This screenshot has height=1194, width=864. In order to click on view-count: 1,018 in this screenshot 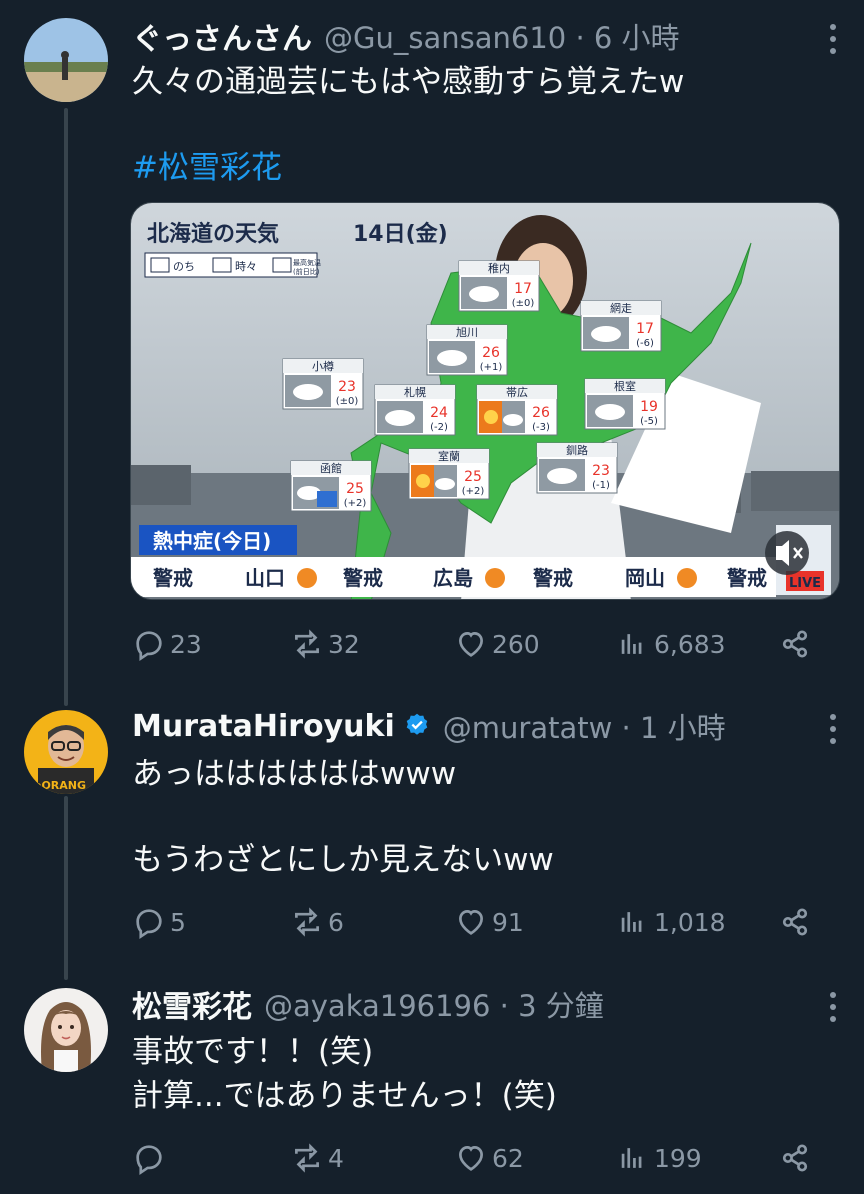, I will do `click(690, 922)`.